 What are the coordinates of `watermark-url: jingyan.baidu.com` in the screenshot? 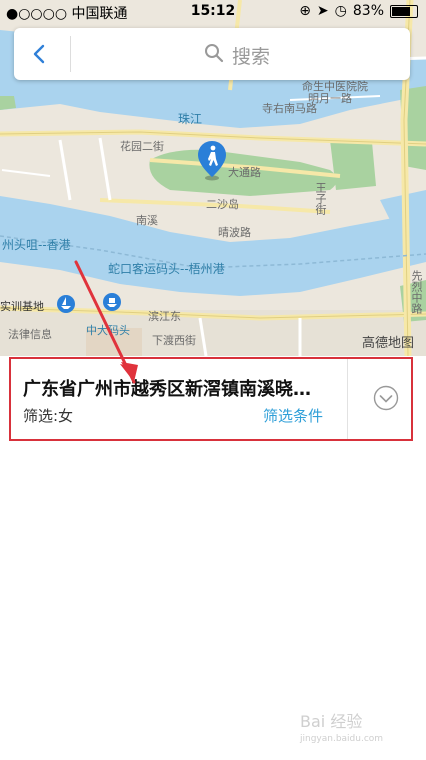 It's located at (342, 739).